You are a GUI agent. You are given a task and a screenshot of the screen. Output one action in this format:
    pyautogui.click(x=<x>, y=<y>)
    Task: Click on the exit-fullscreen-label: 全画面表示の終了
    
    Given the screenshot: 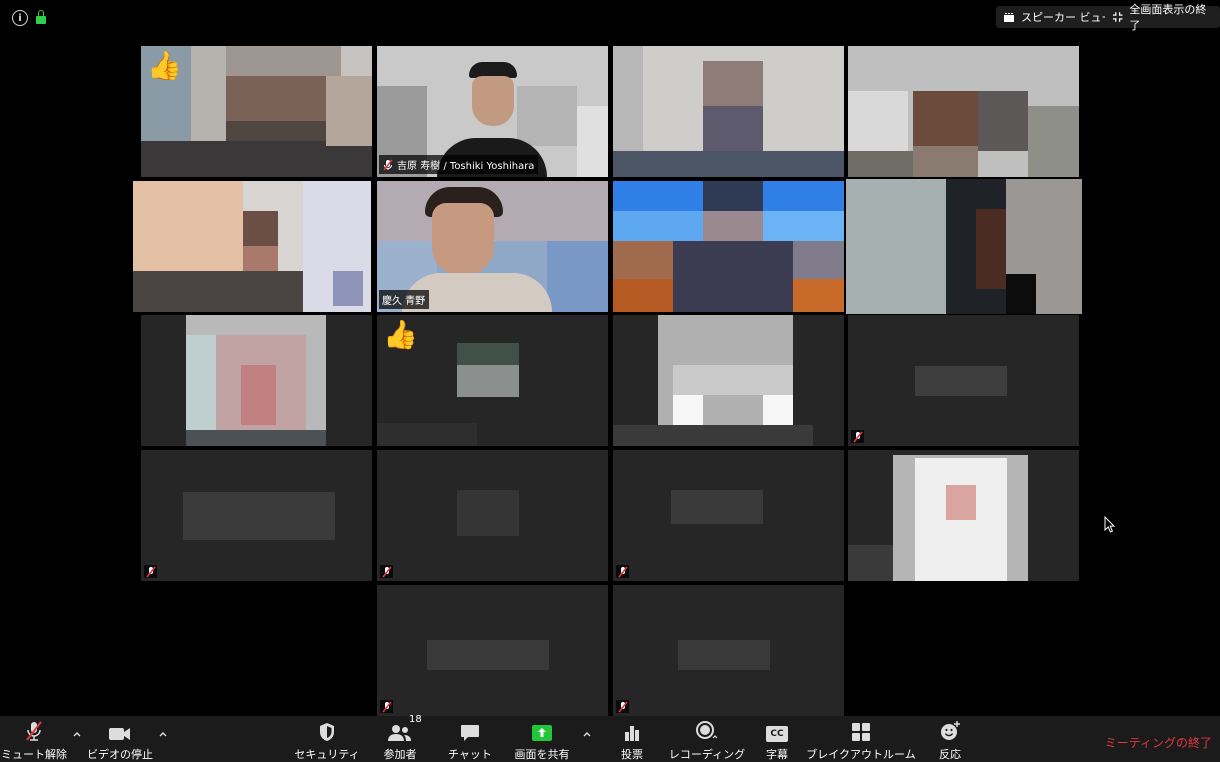 What is the action you would take?
    pyautogui.click(x=1168, y=17)
    